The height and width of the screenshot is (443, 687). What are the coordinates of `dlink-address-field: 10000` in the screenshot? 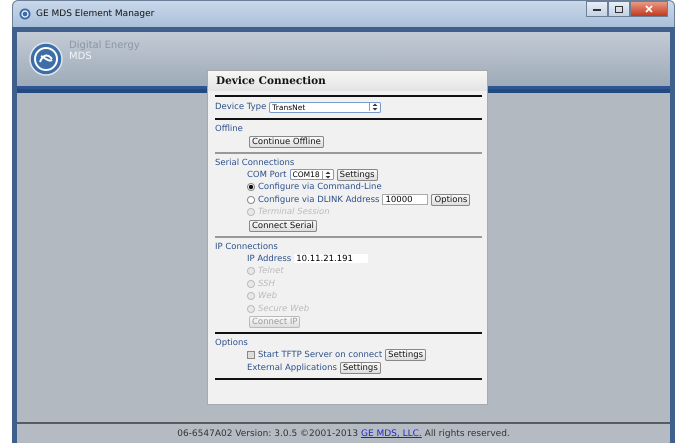 It's located at (405, 200).